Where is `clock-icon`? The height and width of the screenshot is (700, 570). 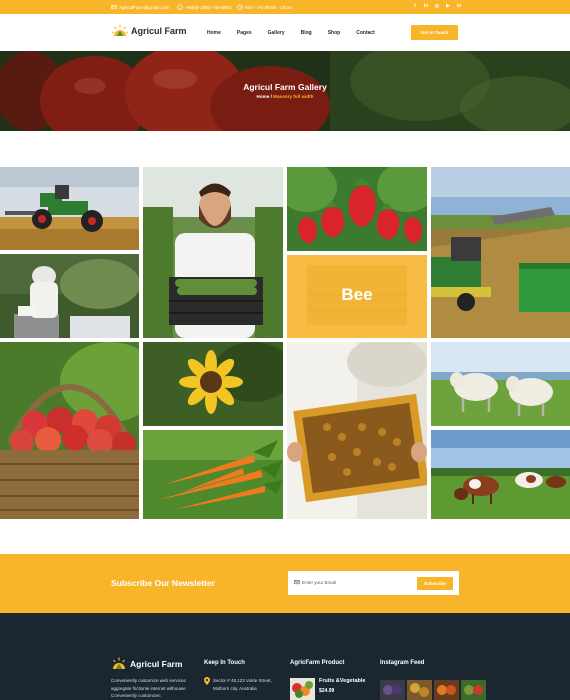
clock-icon is located at coordinates (240, 7).